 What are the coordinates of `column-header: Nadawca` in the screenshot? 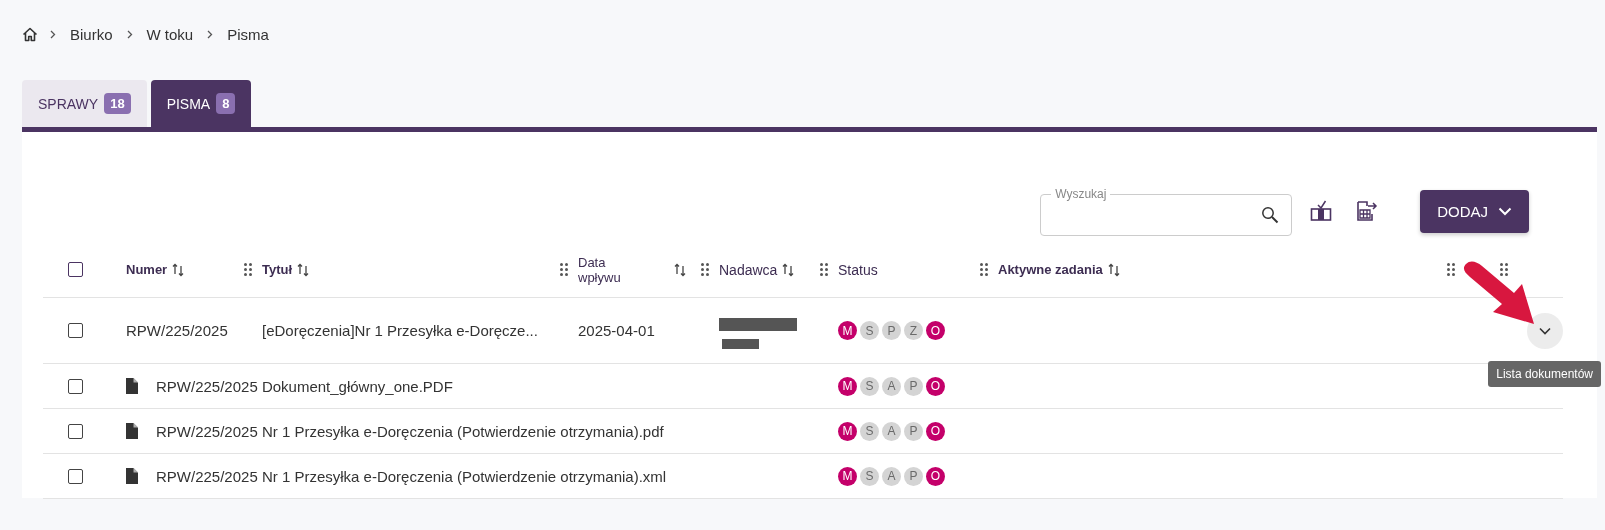 It's located at (748, 269).